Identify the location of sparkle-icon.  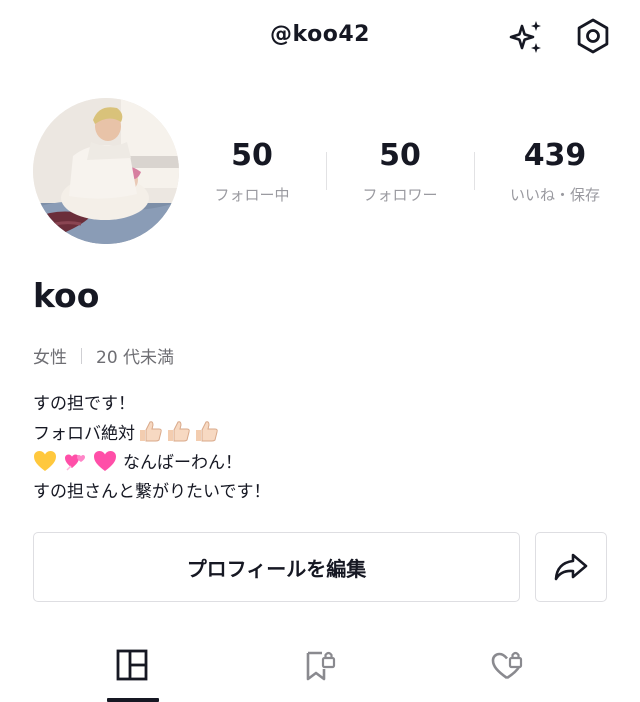
(527, 37).